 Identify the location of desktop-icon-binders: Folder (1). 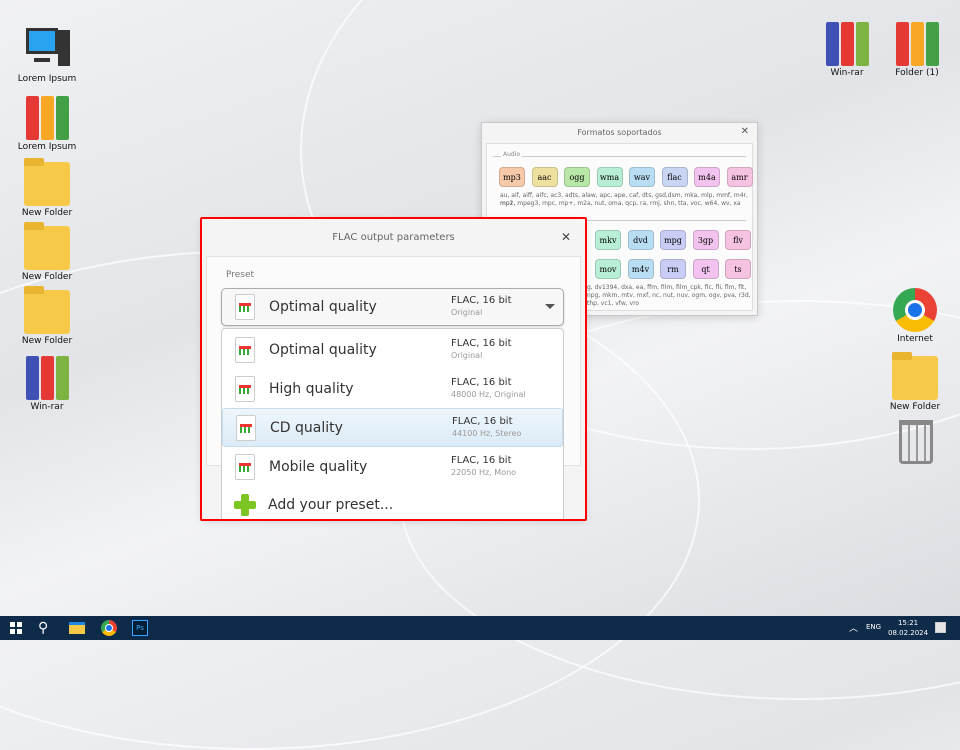
(917, 50).